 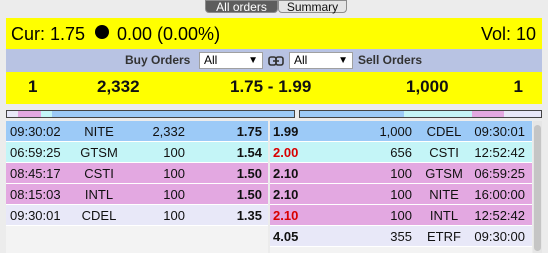 What do you see at coordinates (231, 60) in the screenshot?
I see `buy-orders-filter-select: All ▼` at bounding box center [231, 60].